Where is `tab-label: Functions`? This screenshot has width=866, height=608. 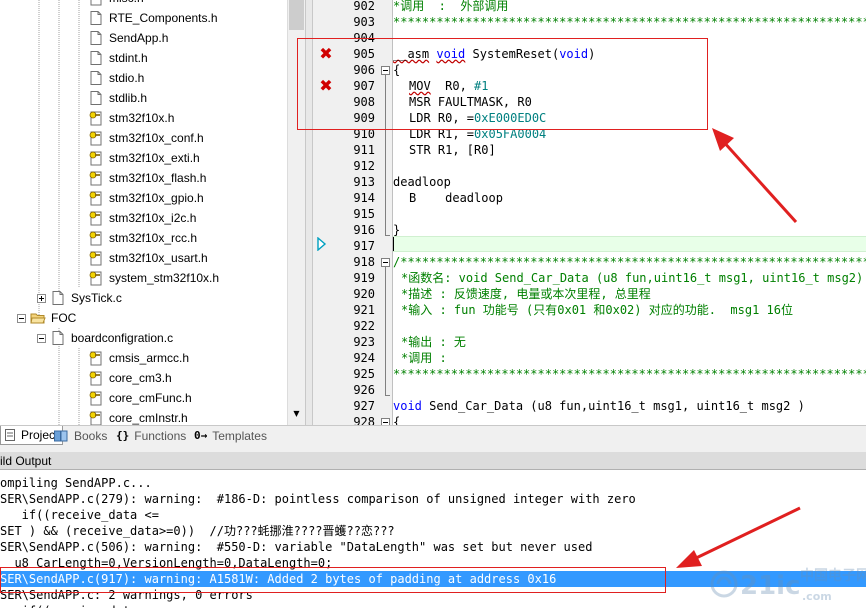 tab-label: Functions is located at coordinates (160, 435).